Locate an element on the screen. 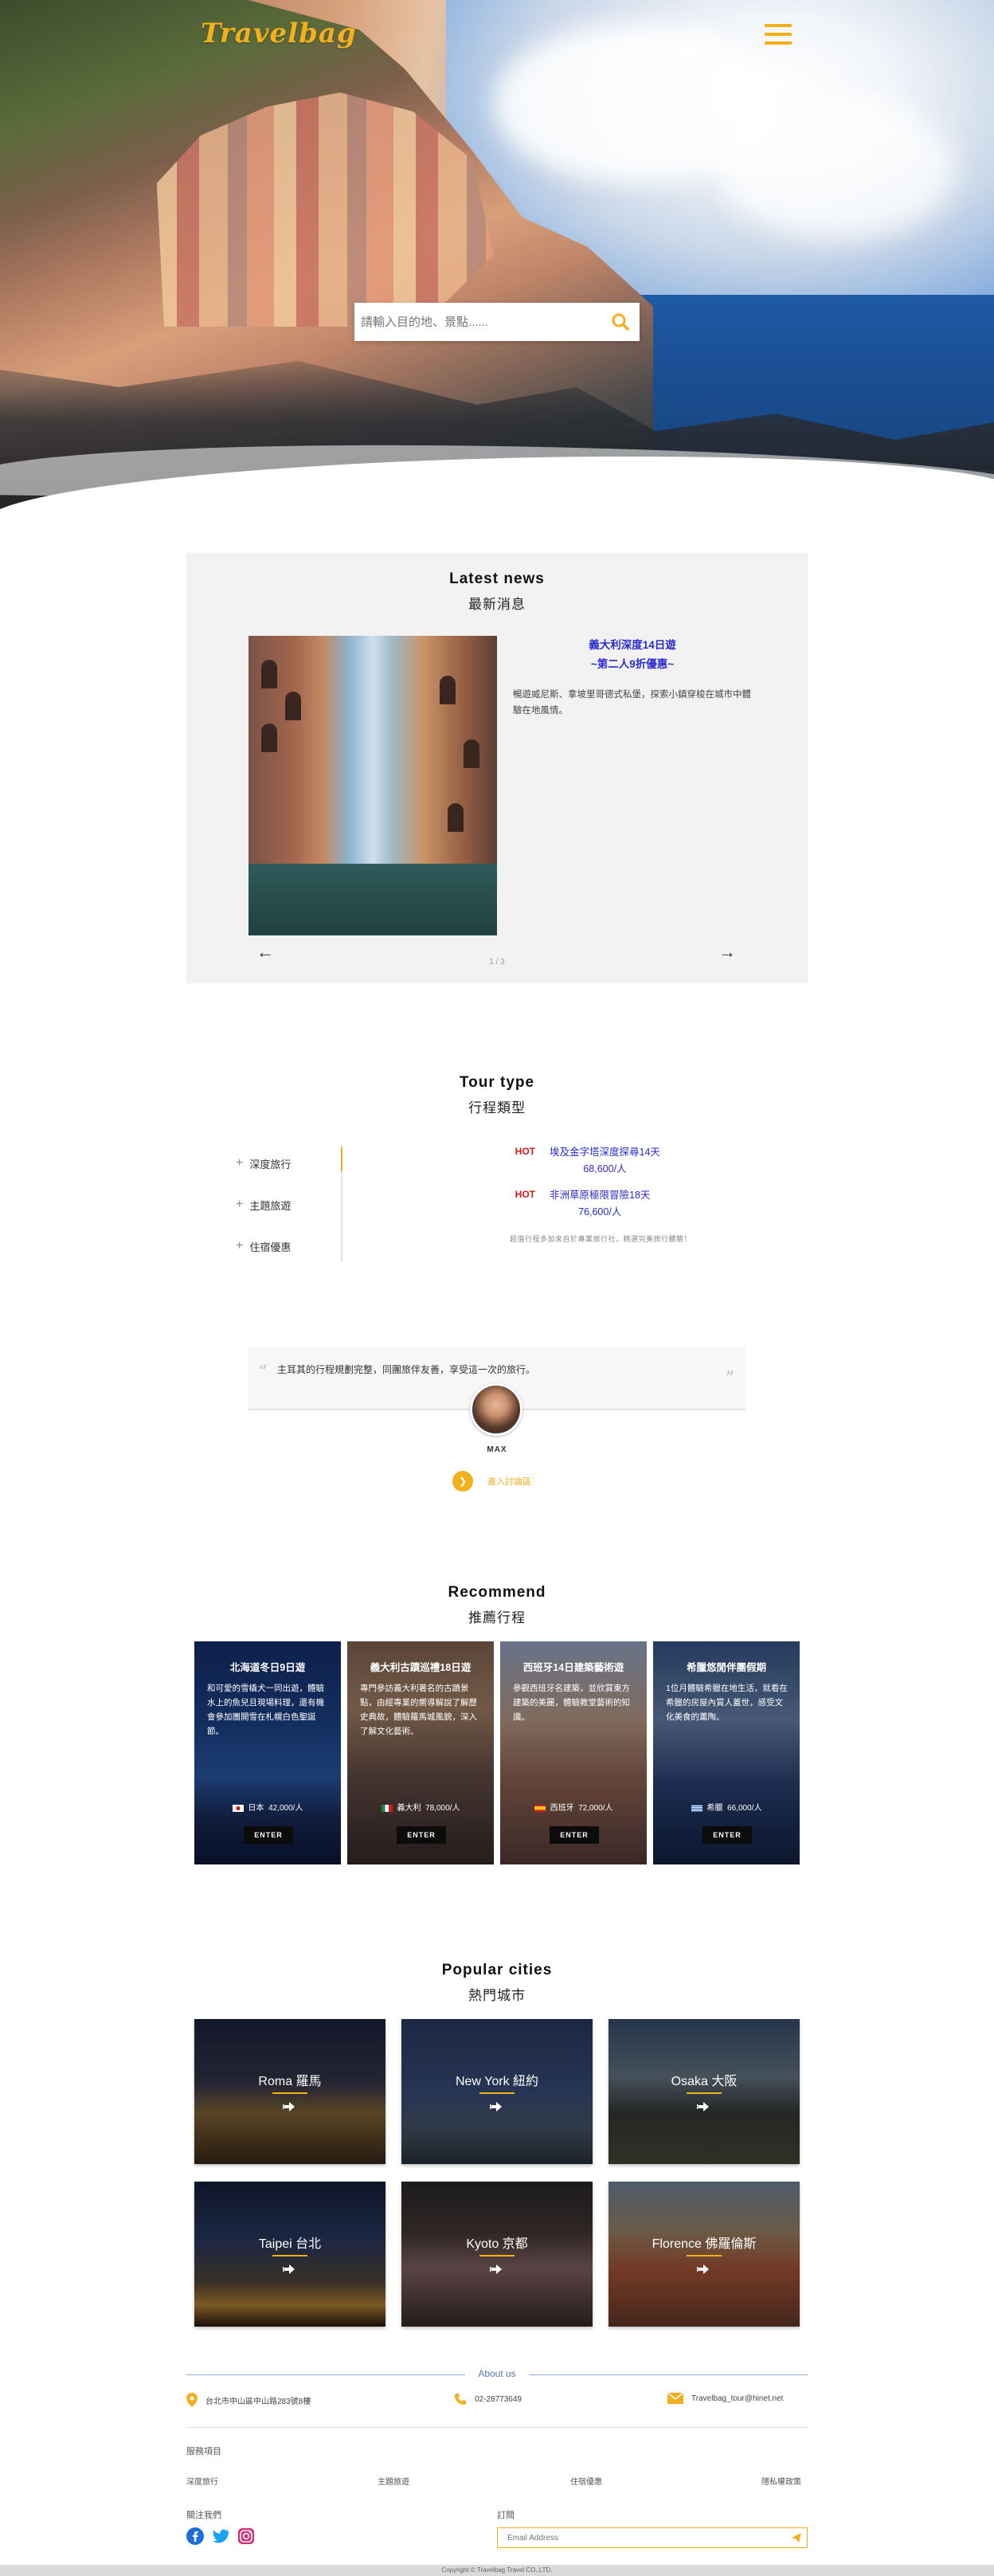 The width and height of the screenshot is (994, 2576). recommend-card-country: 希臘 is located at coordinates (714, 1809).